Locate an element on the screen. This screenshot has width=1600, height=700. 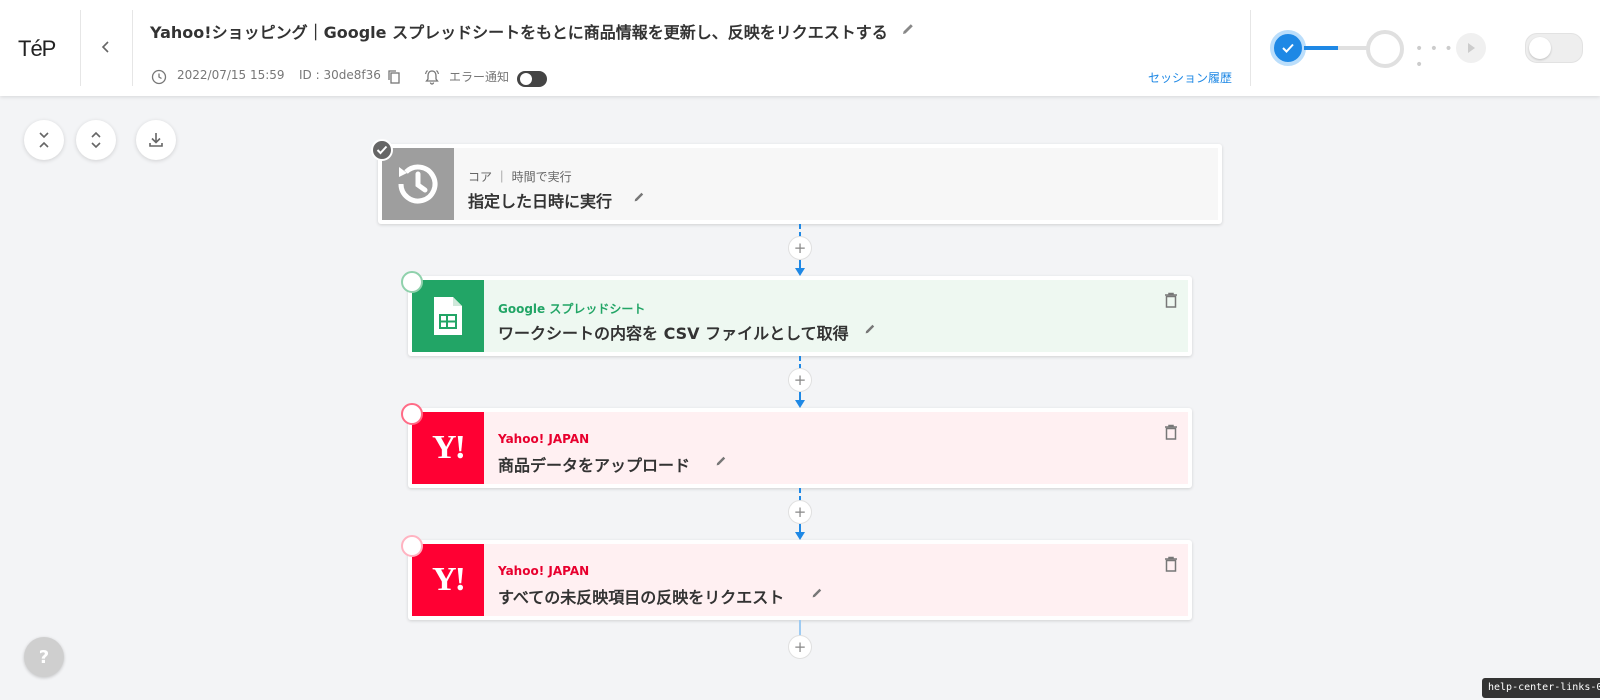
back-button is located at coordinates (106, 47).